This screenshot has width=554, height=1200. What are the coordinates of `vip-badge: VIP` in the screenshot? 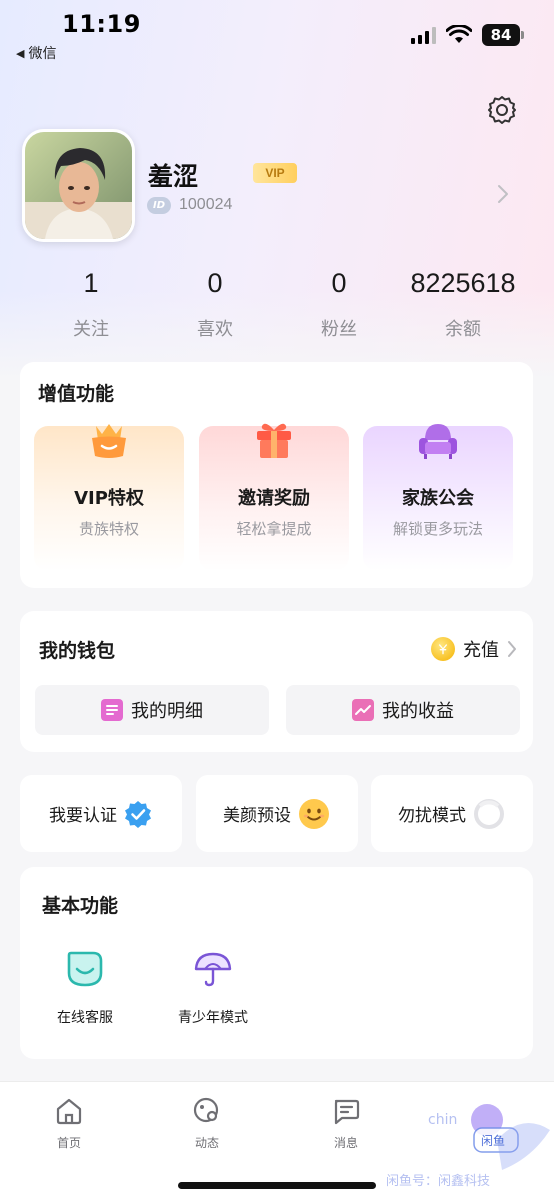 It's located at (275, 173).